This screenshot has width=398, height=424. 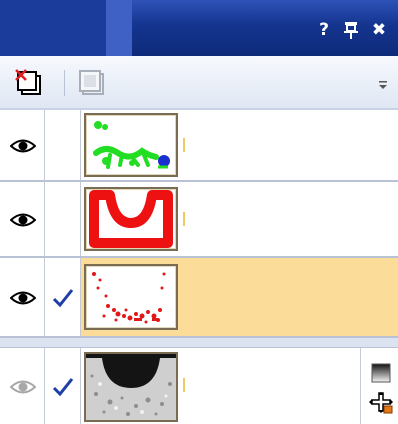 I want to click on layers-toolbar, so click(x=199, y=83).